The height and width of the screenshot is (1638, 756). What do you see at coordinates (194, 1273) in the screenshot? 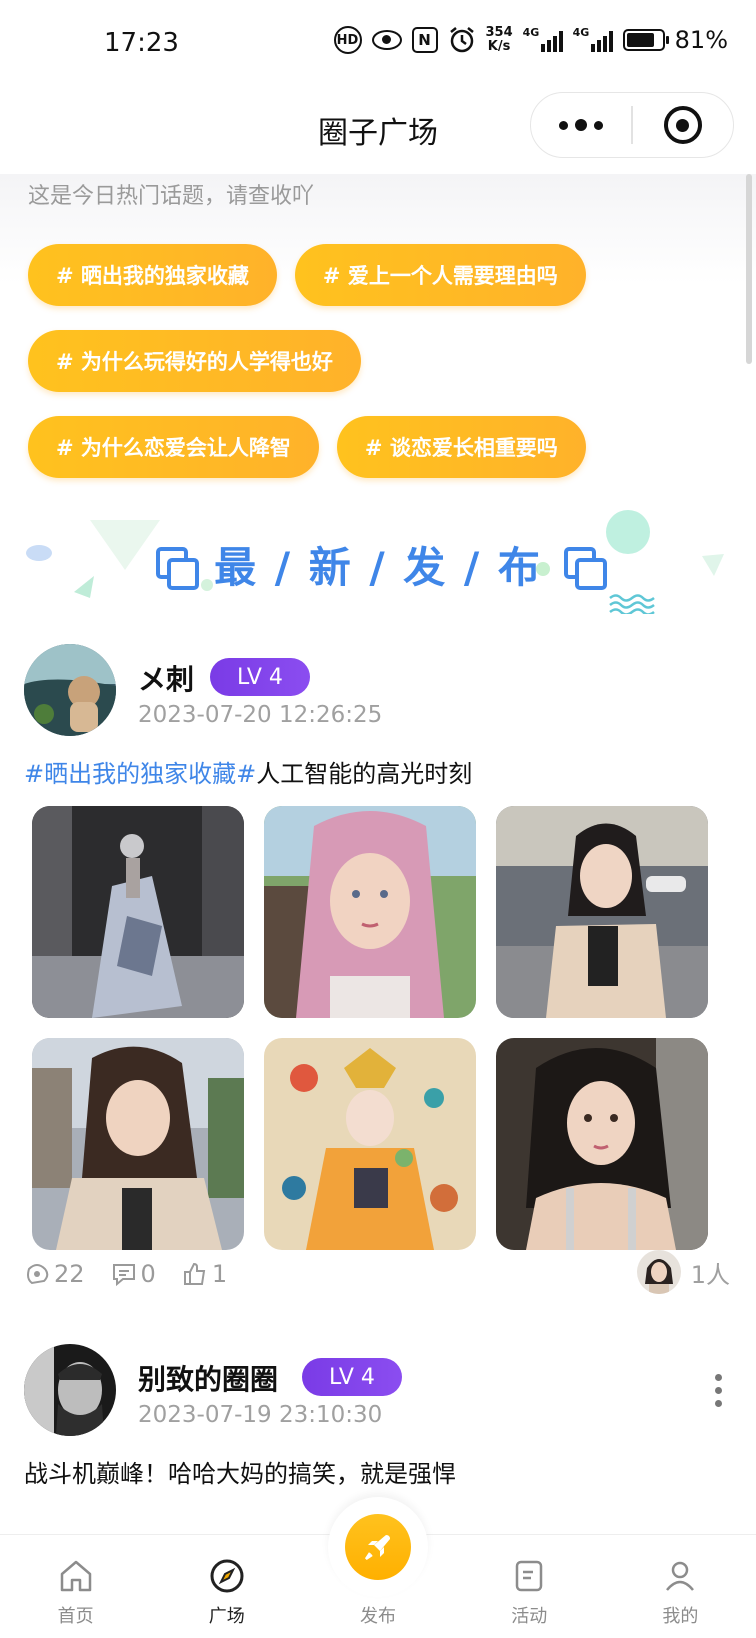
I see `thumbs-up-icon` at bounding box center [194, 1273].